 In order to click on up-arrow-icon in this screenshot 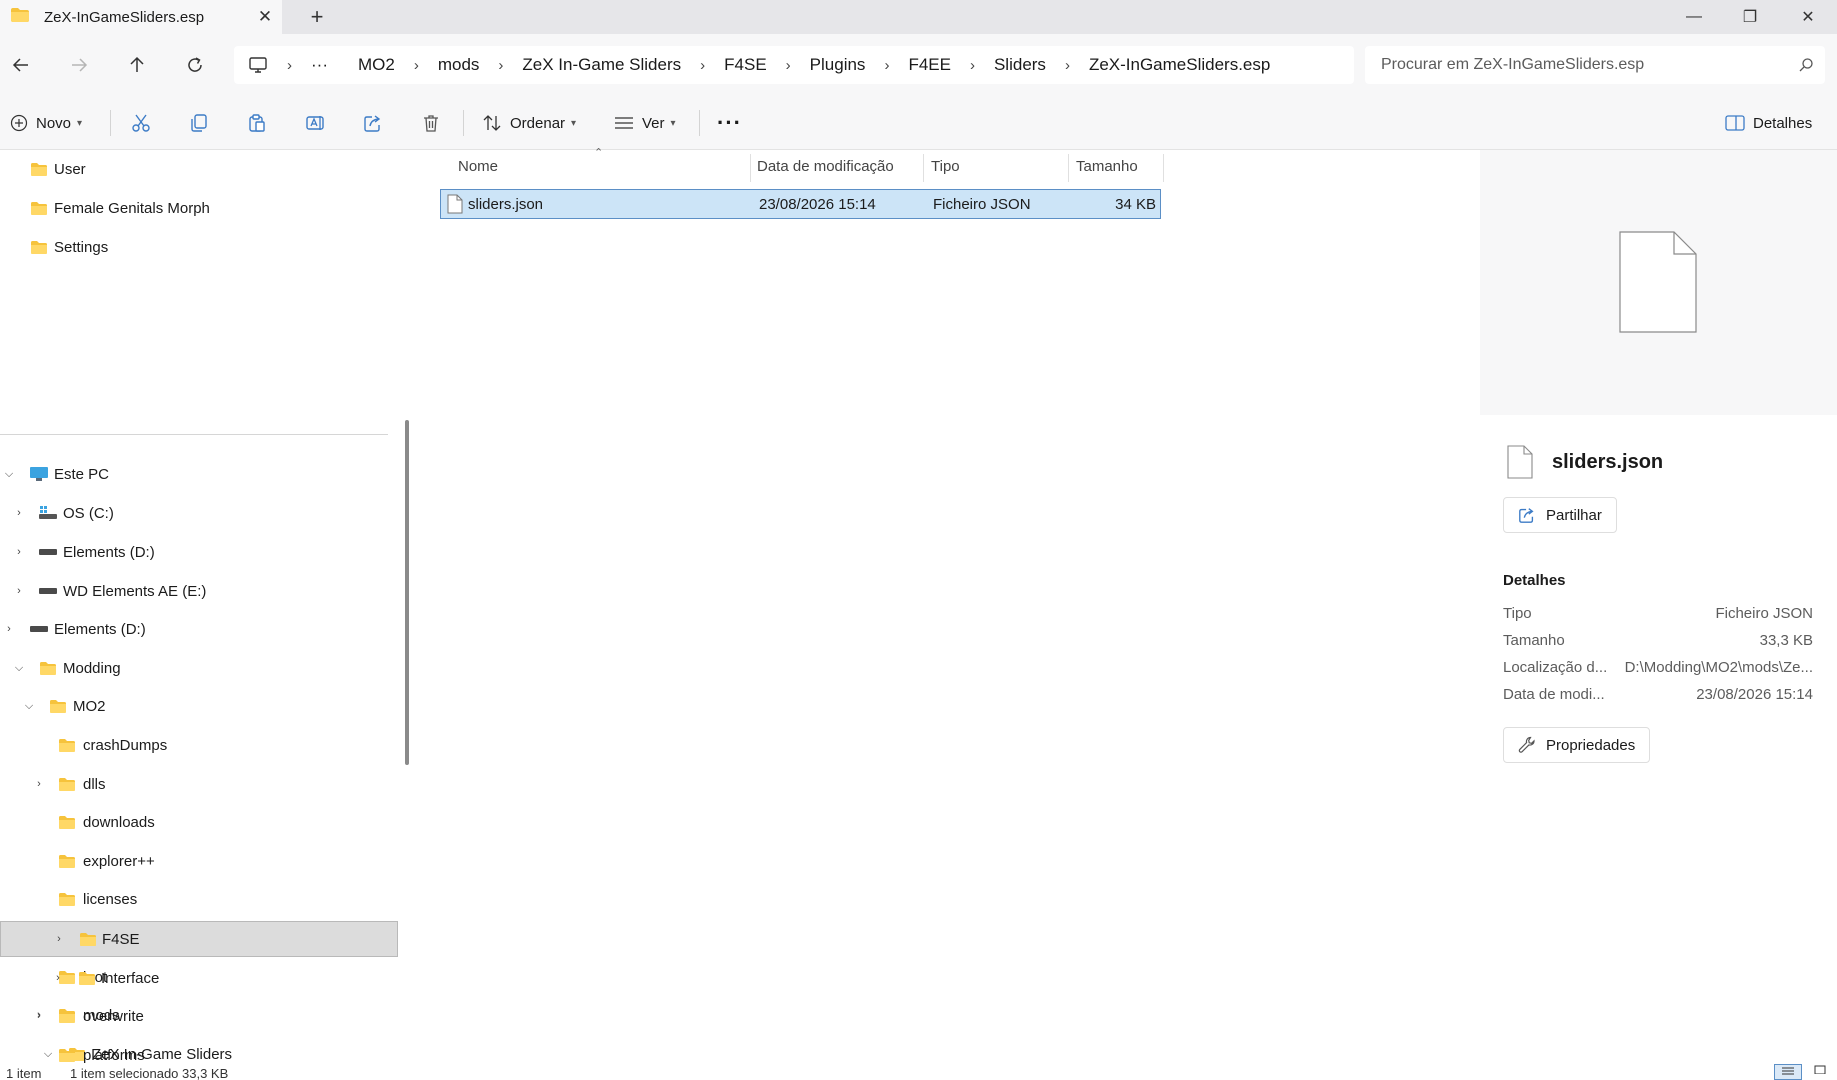, I will do `click(137, 65)`.